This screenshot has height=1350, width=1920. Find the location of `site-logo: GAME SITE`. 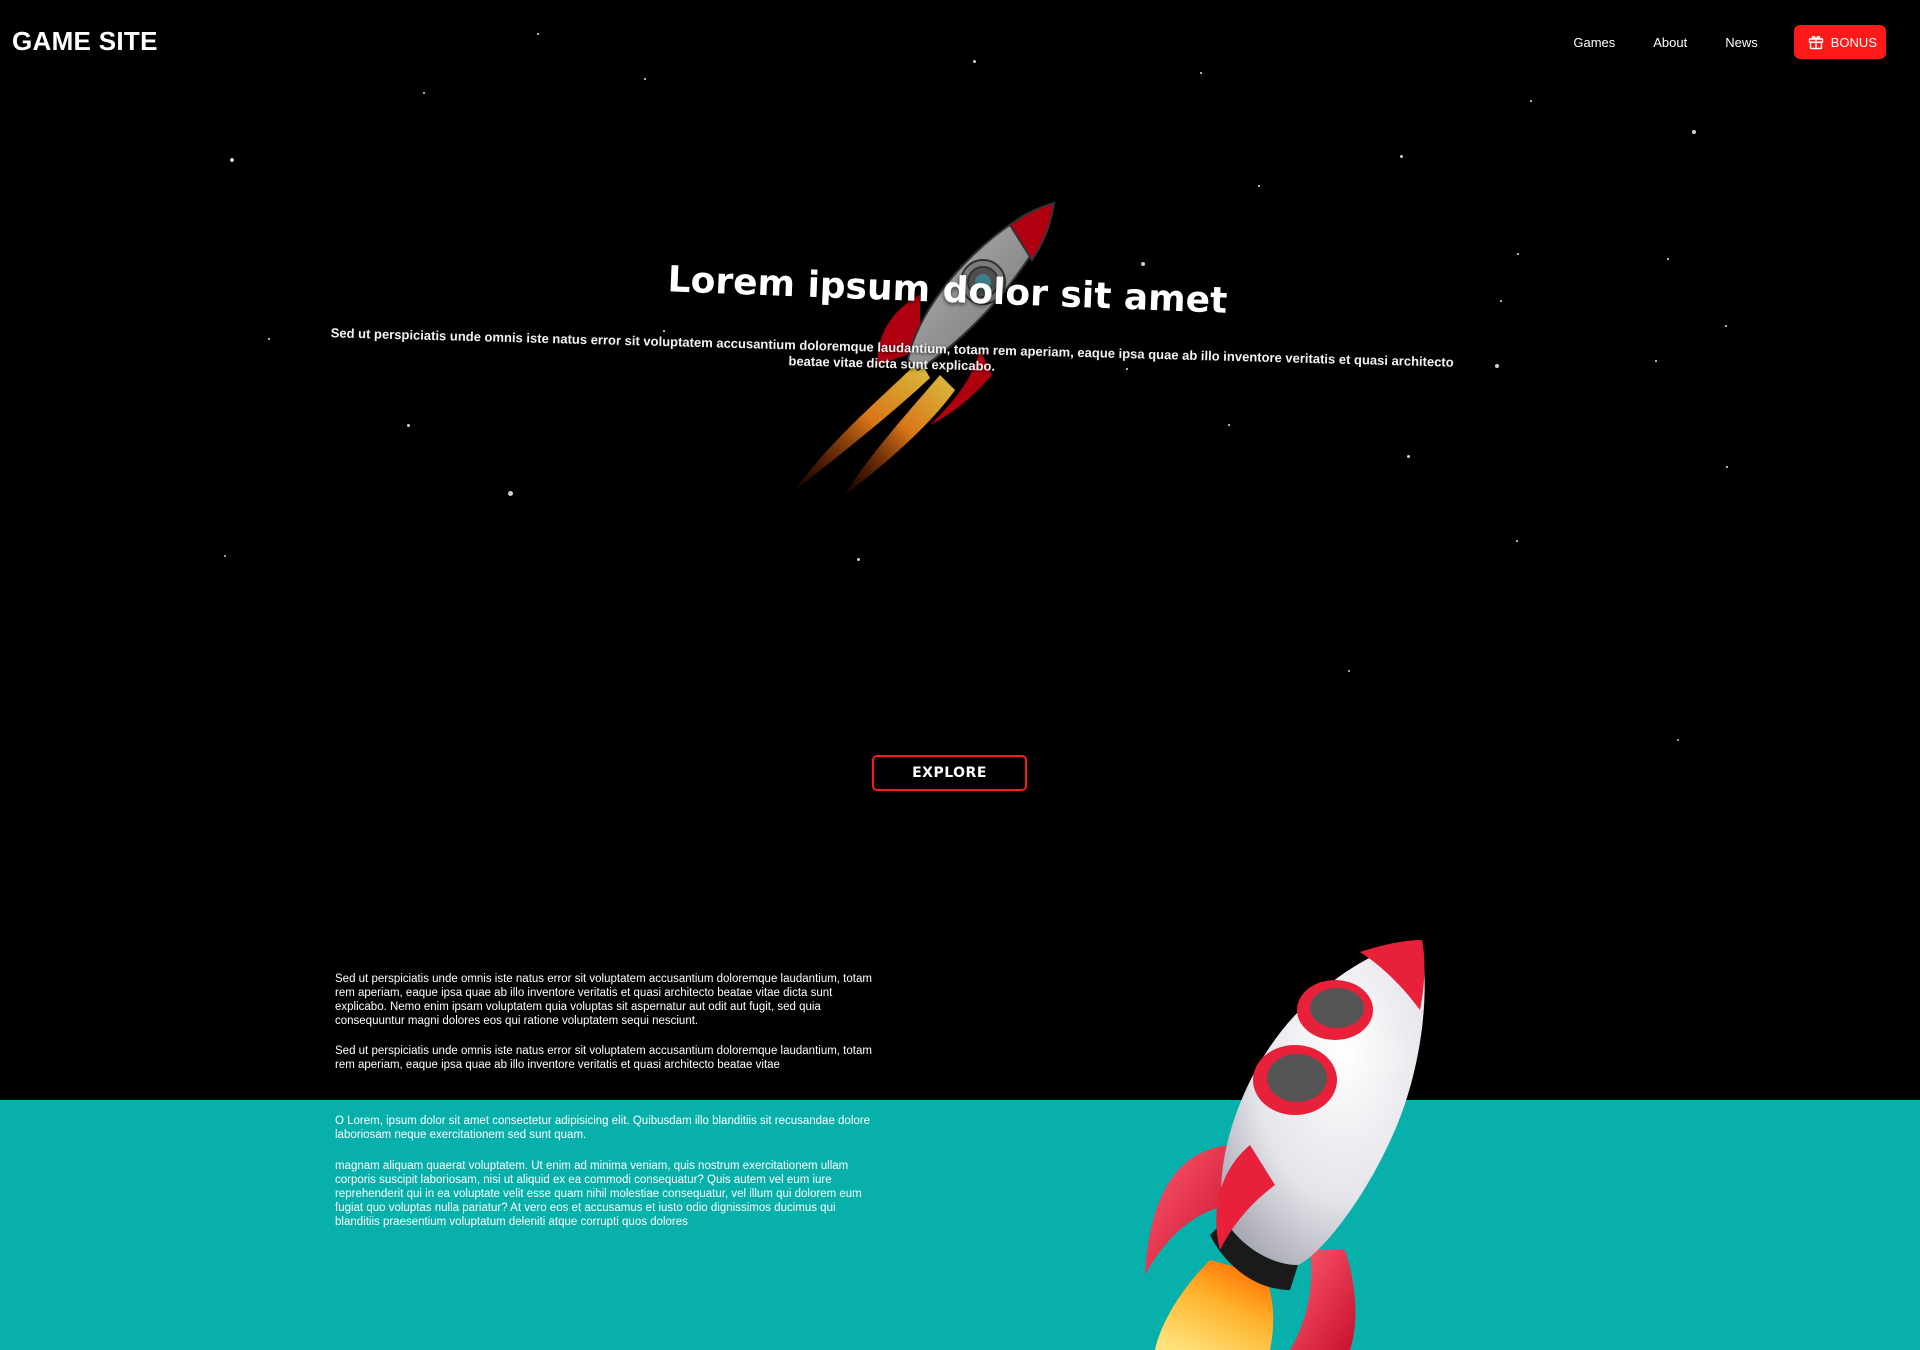

site-logo: GAME SITE is located at coordinates (85, 41).